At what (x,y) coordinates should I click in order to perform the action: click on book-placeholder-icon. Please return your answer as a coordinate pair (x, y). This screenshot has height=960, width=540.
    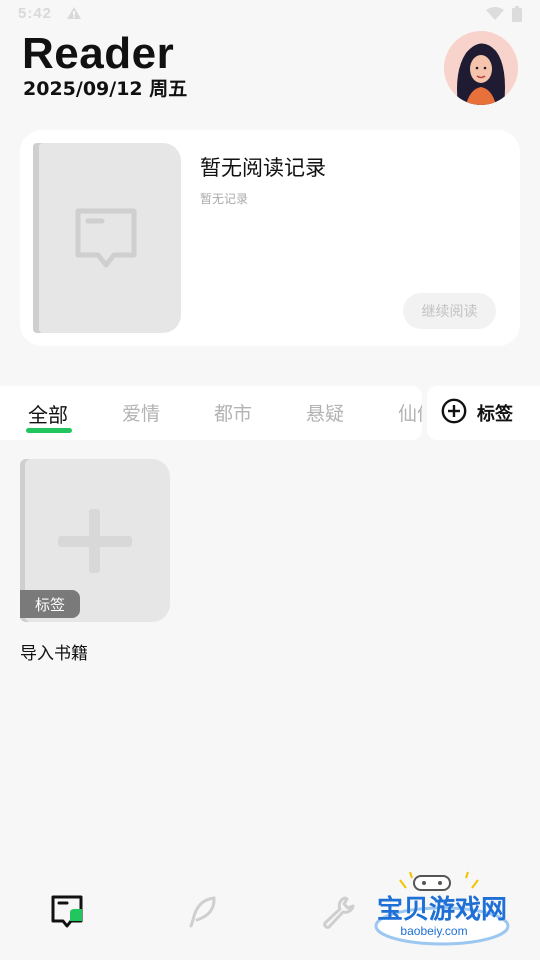
    Looking at the image, I should click on (106, 238).